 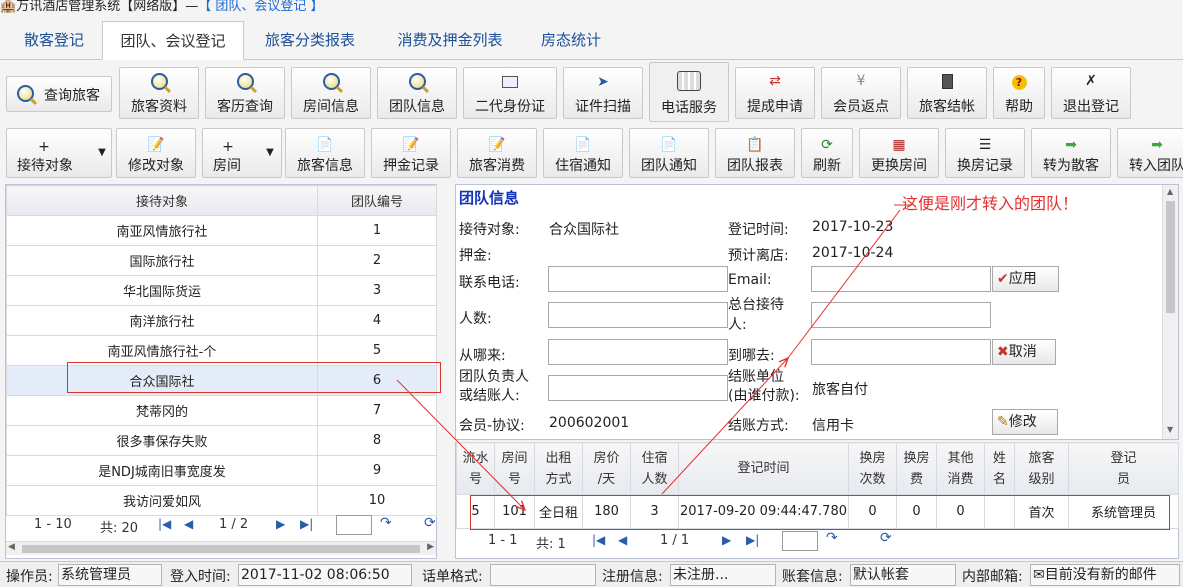 What do you see at coordinates (992, 577) in the screenshot?
I see `internal-mail-label: 内部邮箱:` at bounding box center [992, 577].